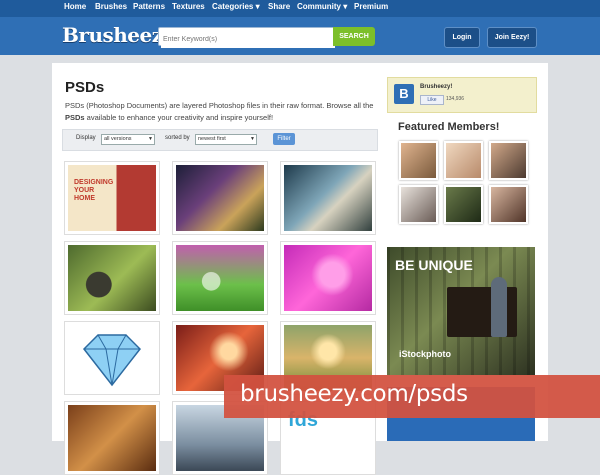 Image resolution: width=600 pixels, height=475 pixels. I want to click on psd-thumb-diamond, so click(112, 358).